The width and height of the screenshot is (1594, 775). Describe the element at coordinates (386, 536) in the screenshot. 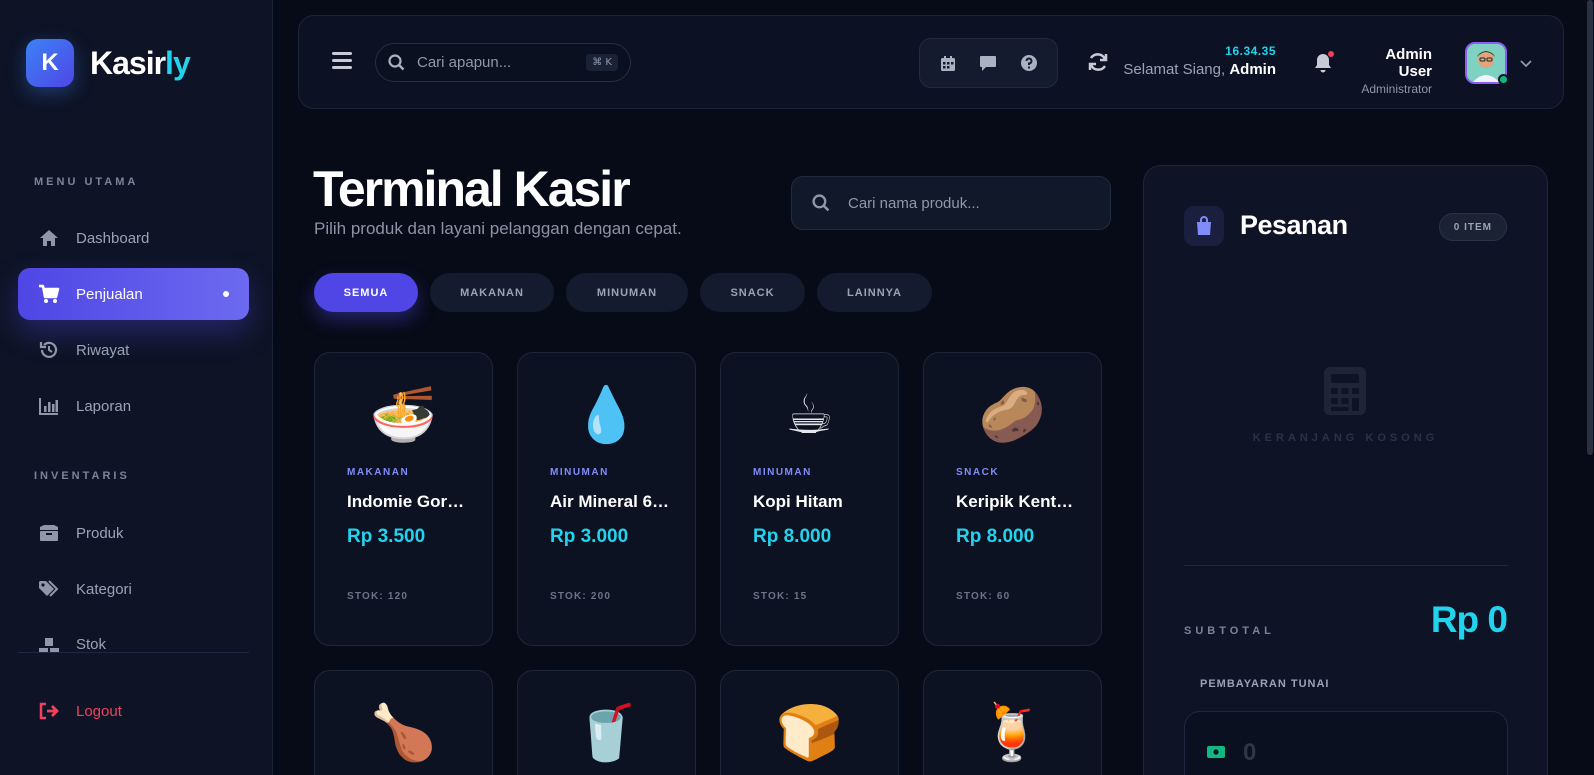

I see `product-price: Rp 3.500` at that location.